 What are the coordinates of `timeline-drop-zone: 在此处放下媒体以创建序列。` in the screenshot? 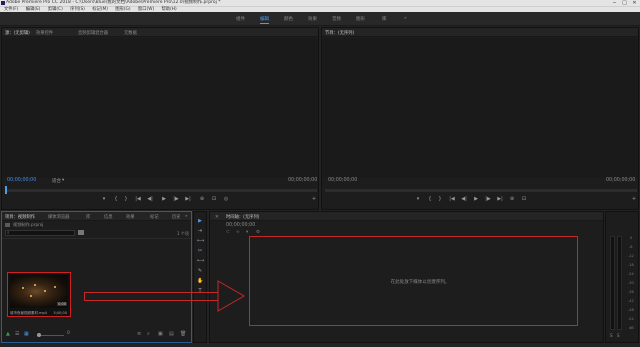 It's located at (413, 281).